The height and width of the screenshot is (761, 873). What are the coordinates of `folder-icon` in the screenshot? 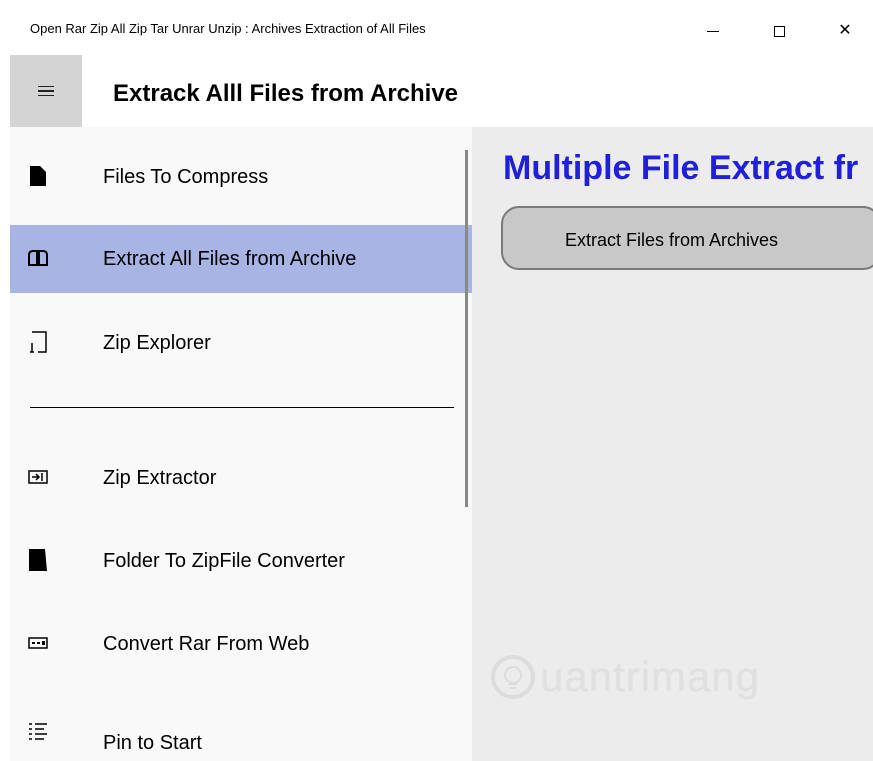 It's located at (38, 560).